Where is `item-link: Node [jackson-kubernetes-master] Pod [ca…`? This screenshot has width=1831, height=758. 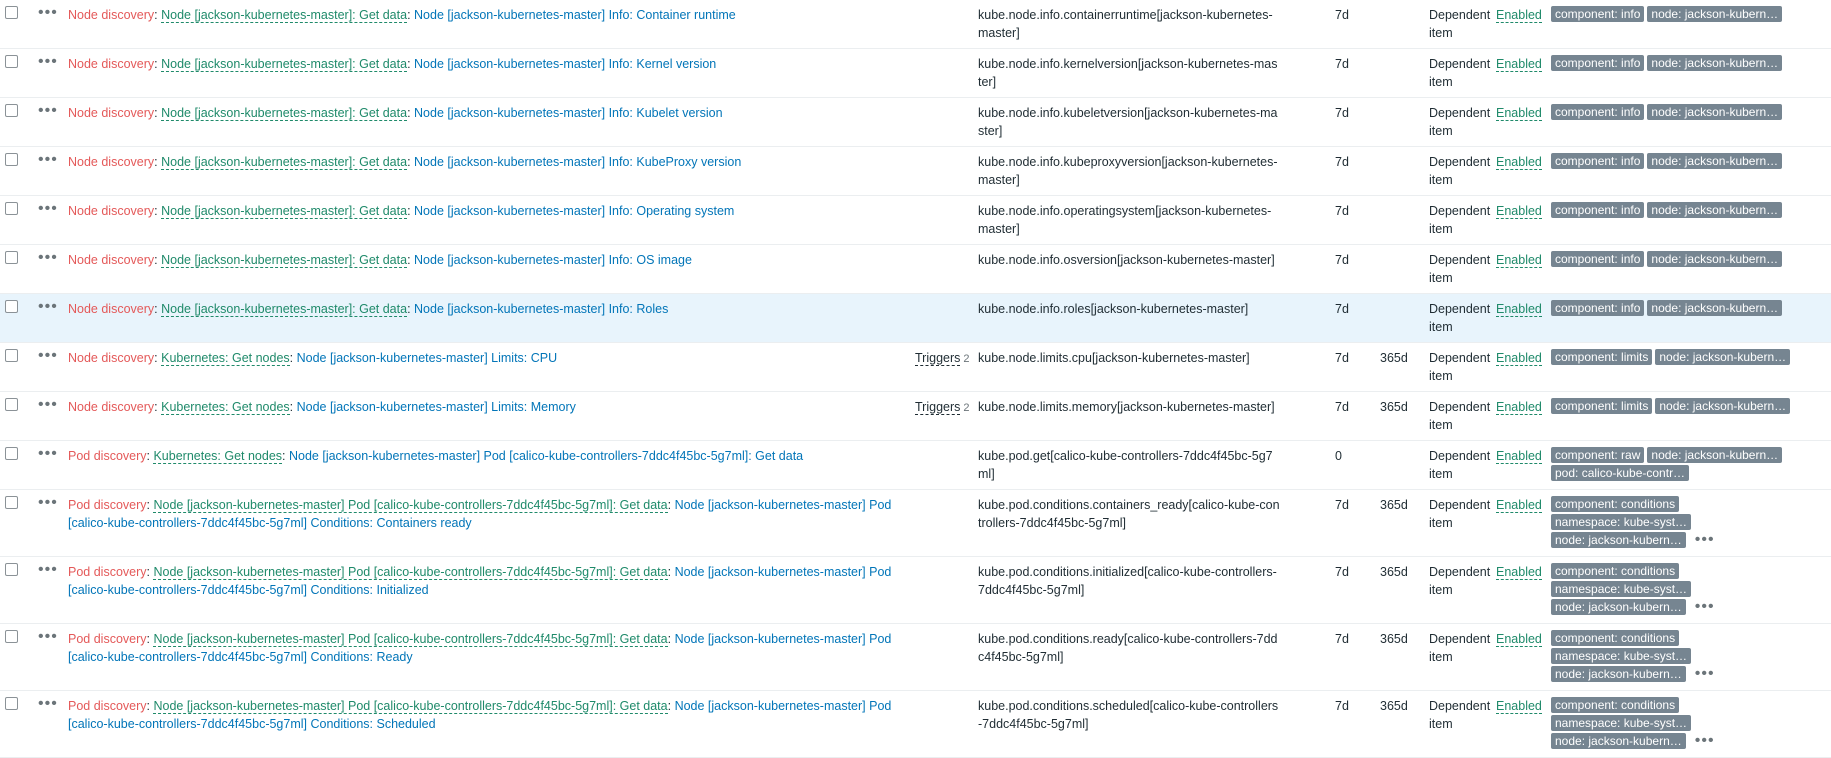 item-link: Node [jackson-kubernetes-master] Pod [ca… is located at coordinates (546, 456).